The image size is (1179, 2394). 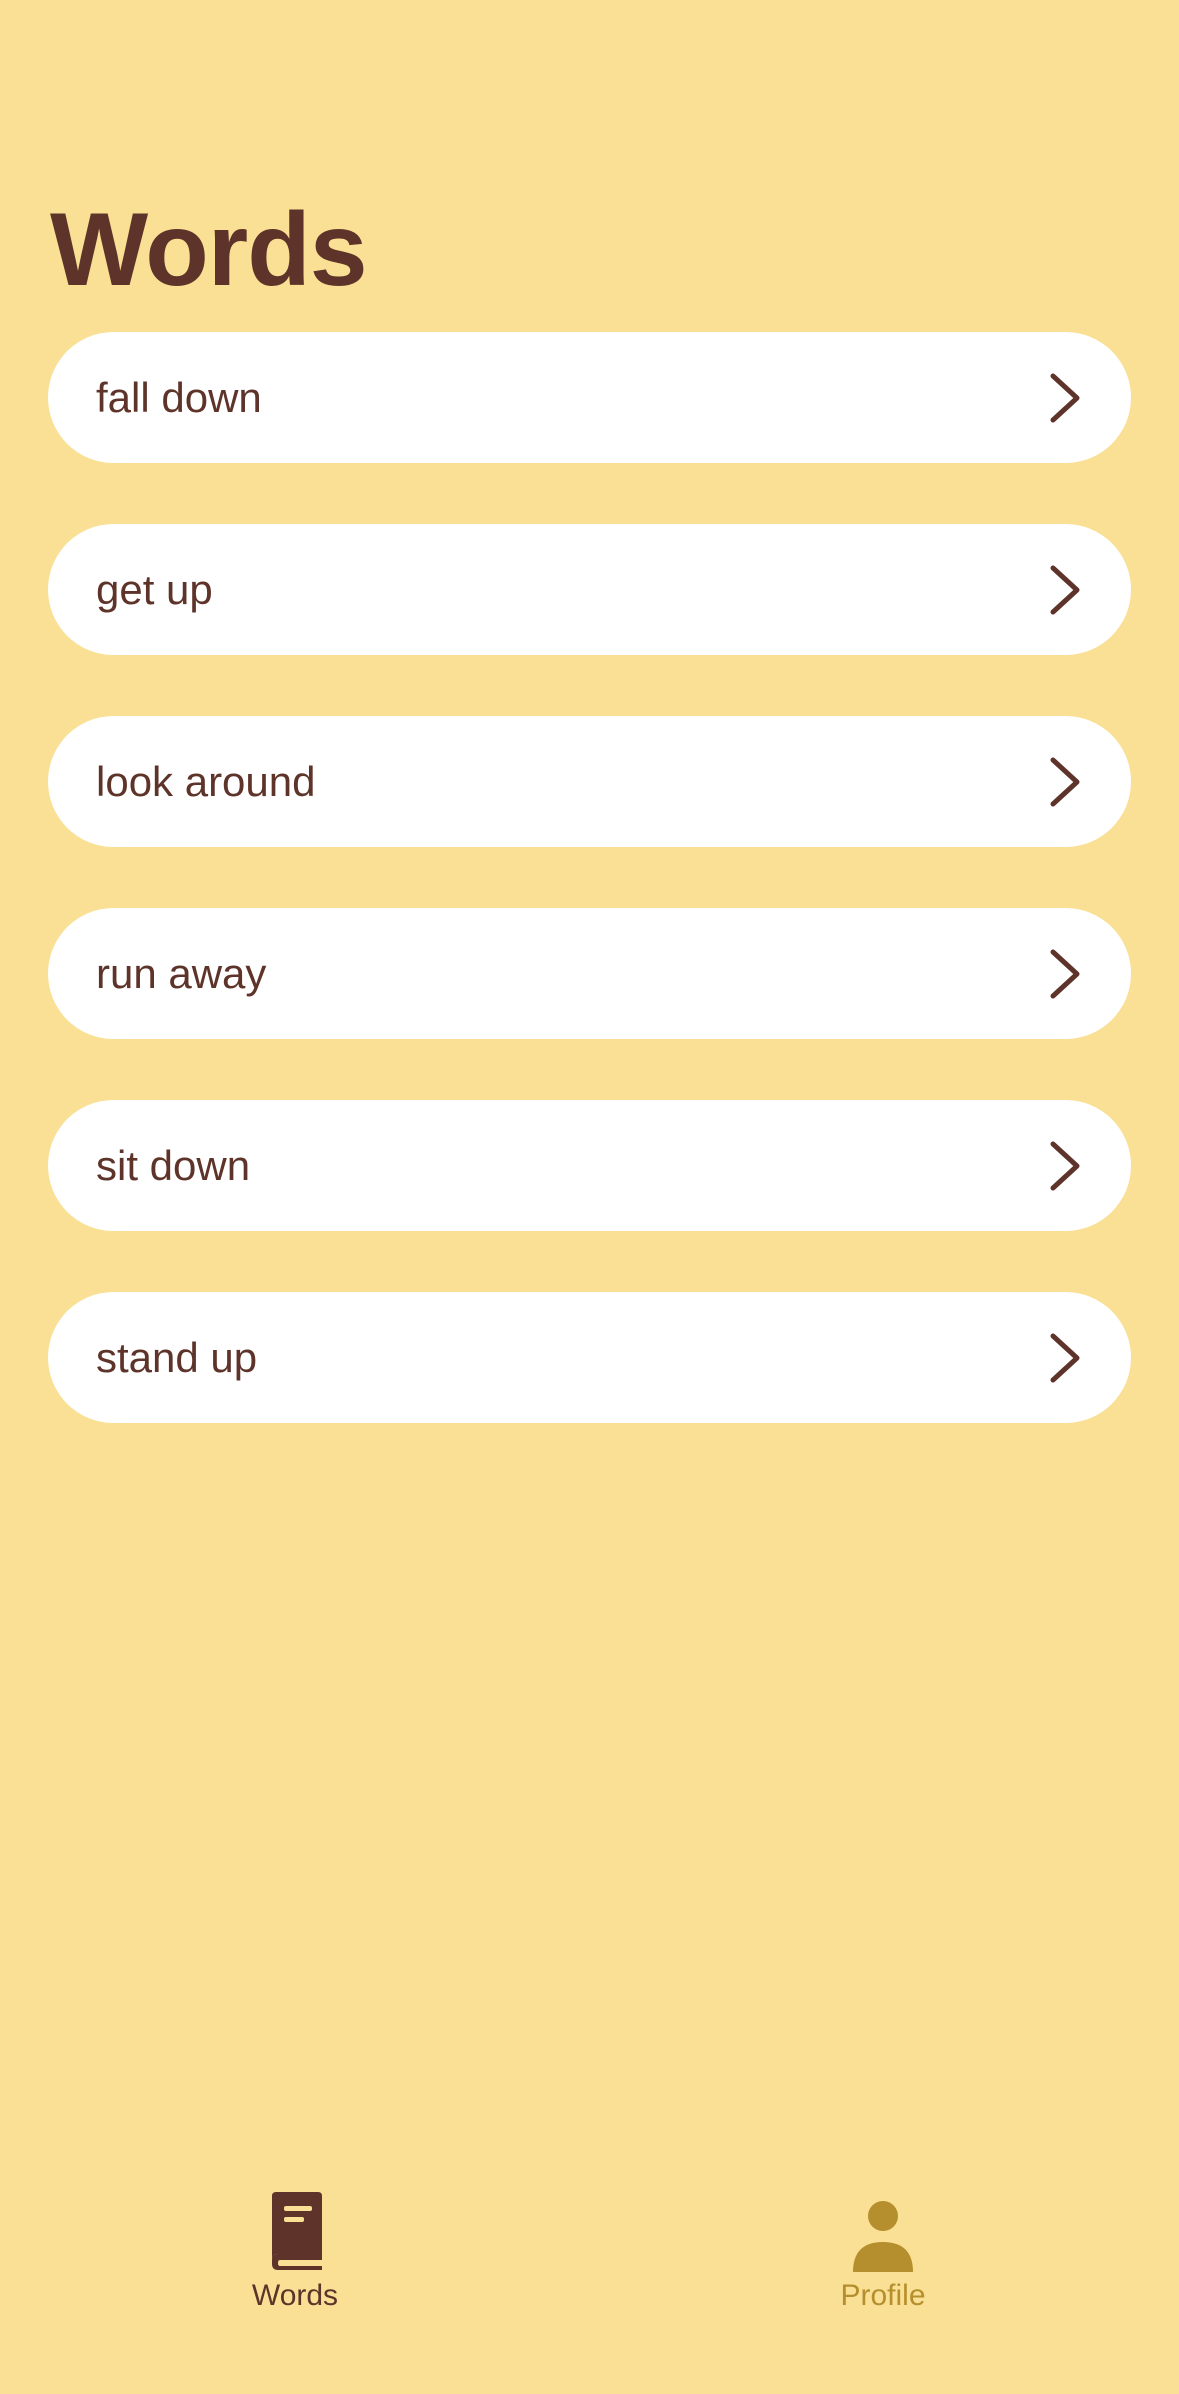 I want to click on word-label: look around, so click(x=206, y=781).